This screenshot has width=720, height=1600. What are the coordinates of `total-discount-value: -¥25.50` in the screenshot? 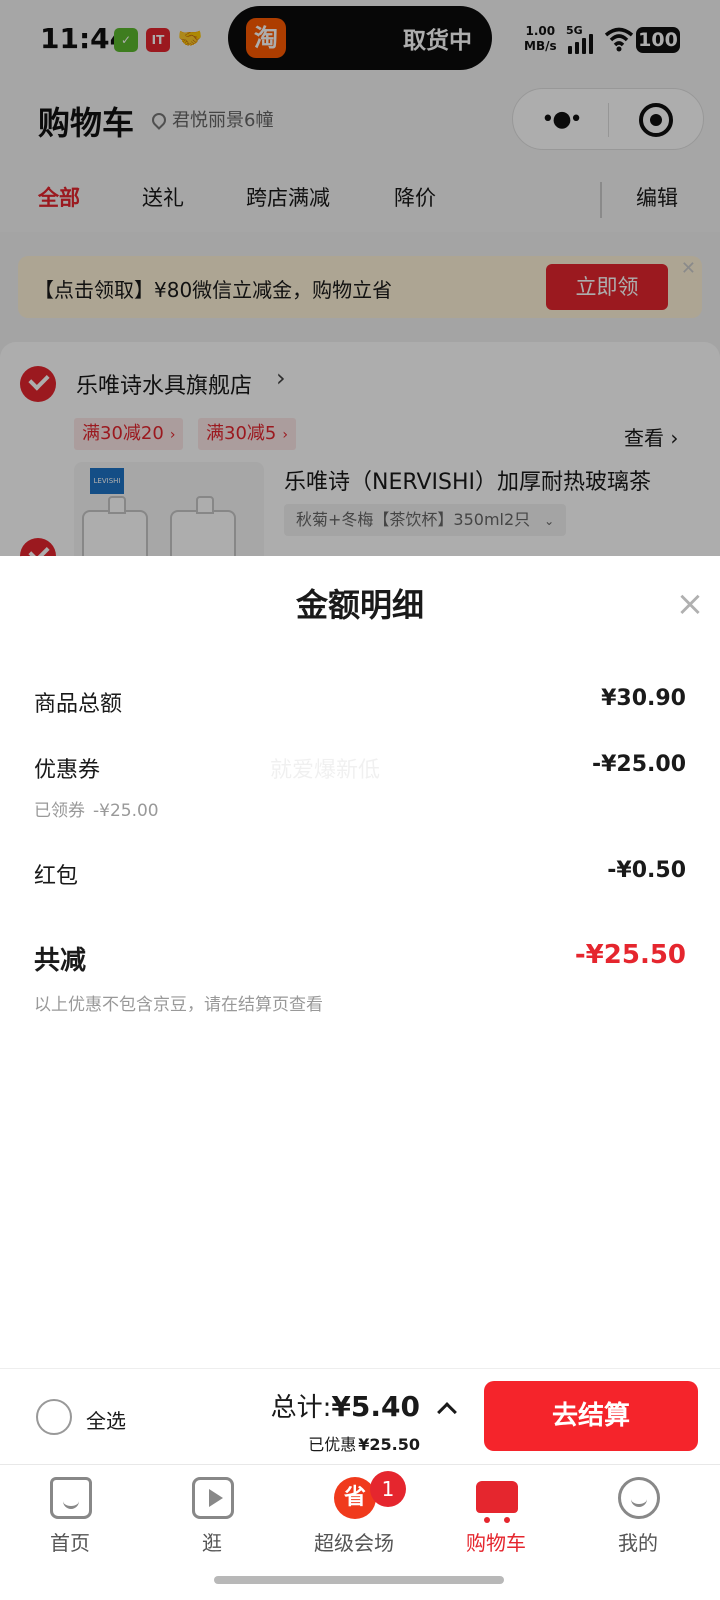 It's located at (630, 955).